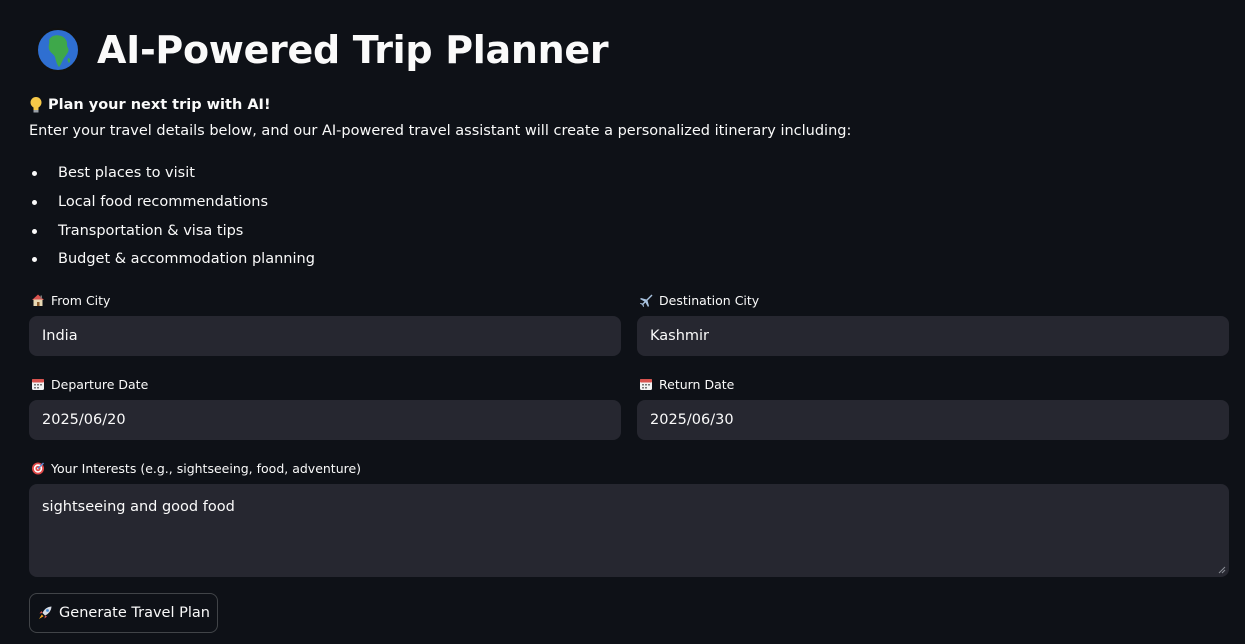 This screenshot has height=644, width=1245. What do you see at coordinates (100, 384) in the screenshot?
I see `departure-date-label-text: Departure Date` at bounding box center [100, 384].